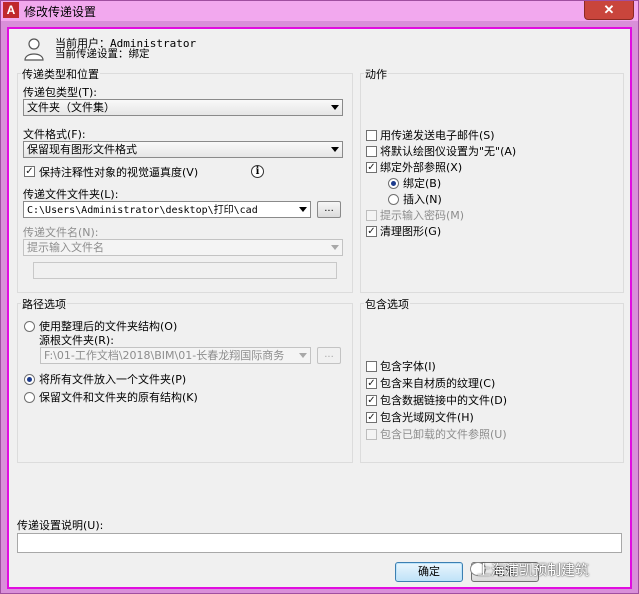  I want to click on info-icon: i, so click(257, 171).